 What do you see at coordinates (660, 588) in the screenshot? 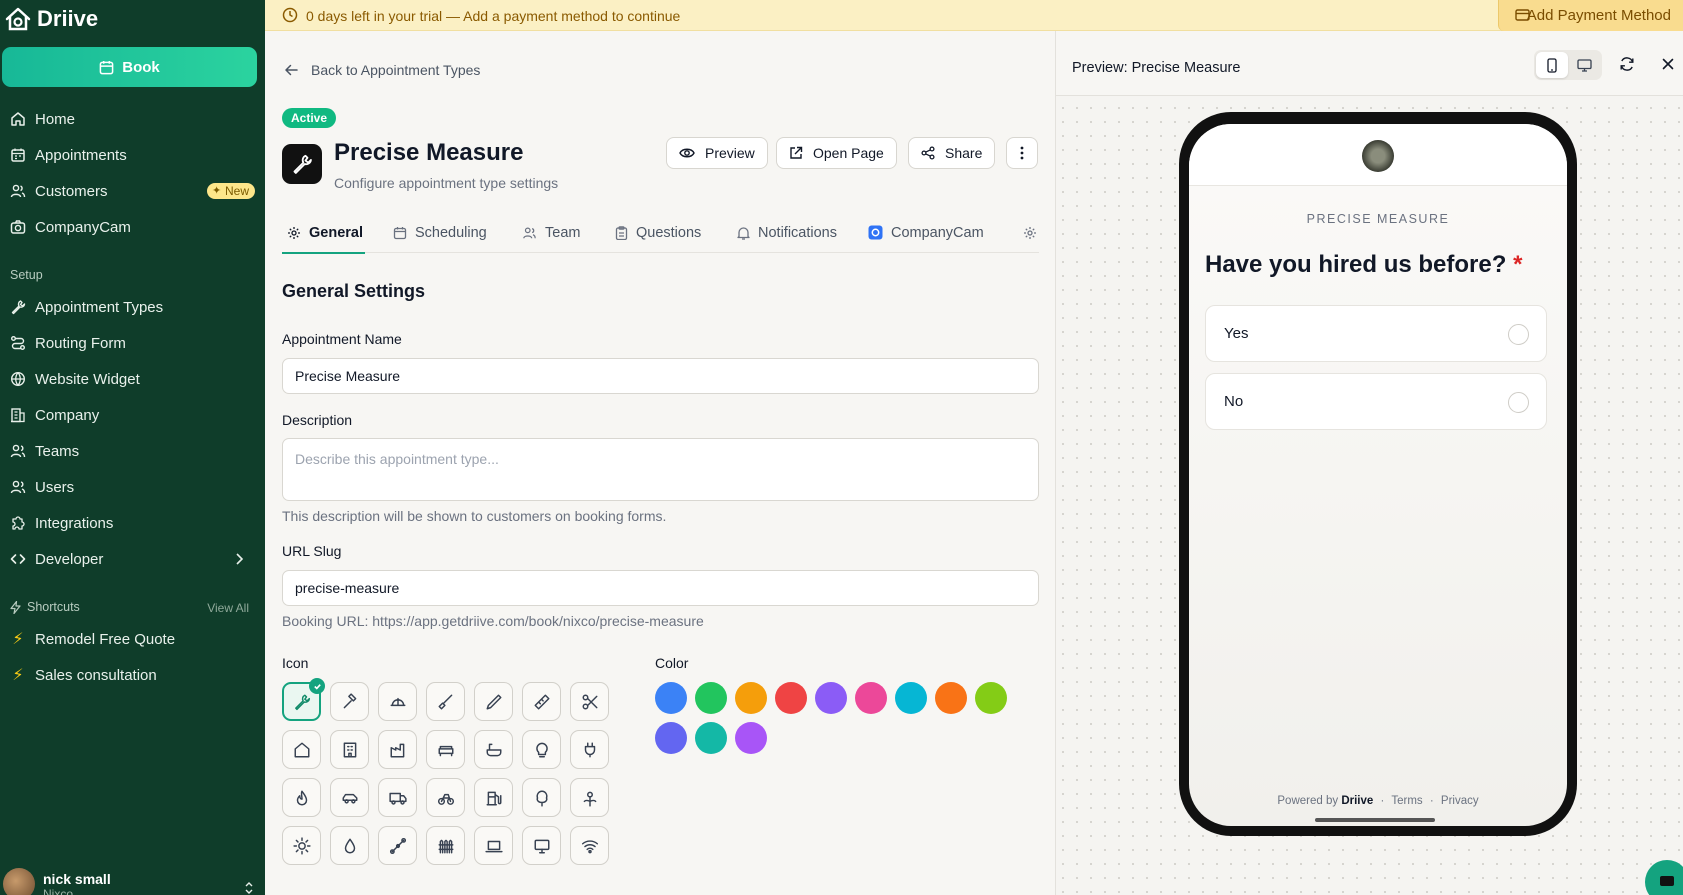
I see `url-slug-input: precise-measure` at bounding box center [660, 588].